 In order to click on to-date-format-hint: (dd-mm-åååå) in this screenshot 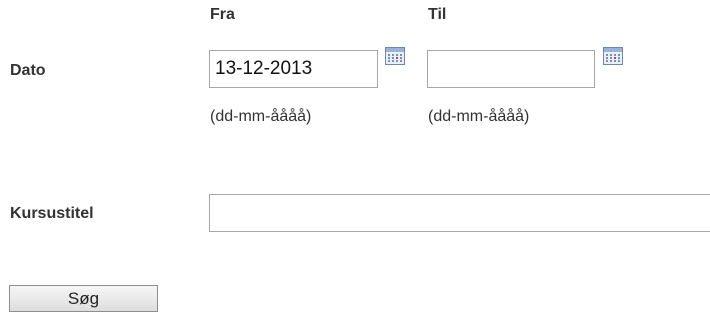, I will do `click(479, 116)`.